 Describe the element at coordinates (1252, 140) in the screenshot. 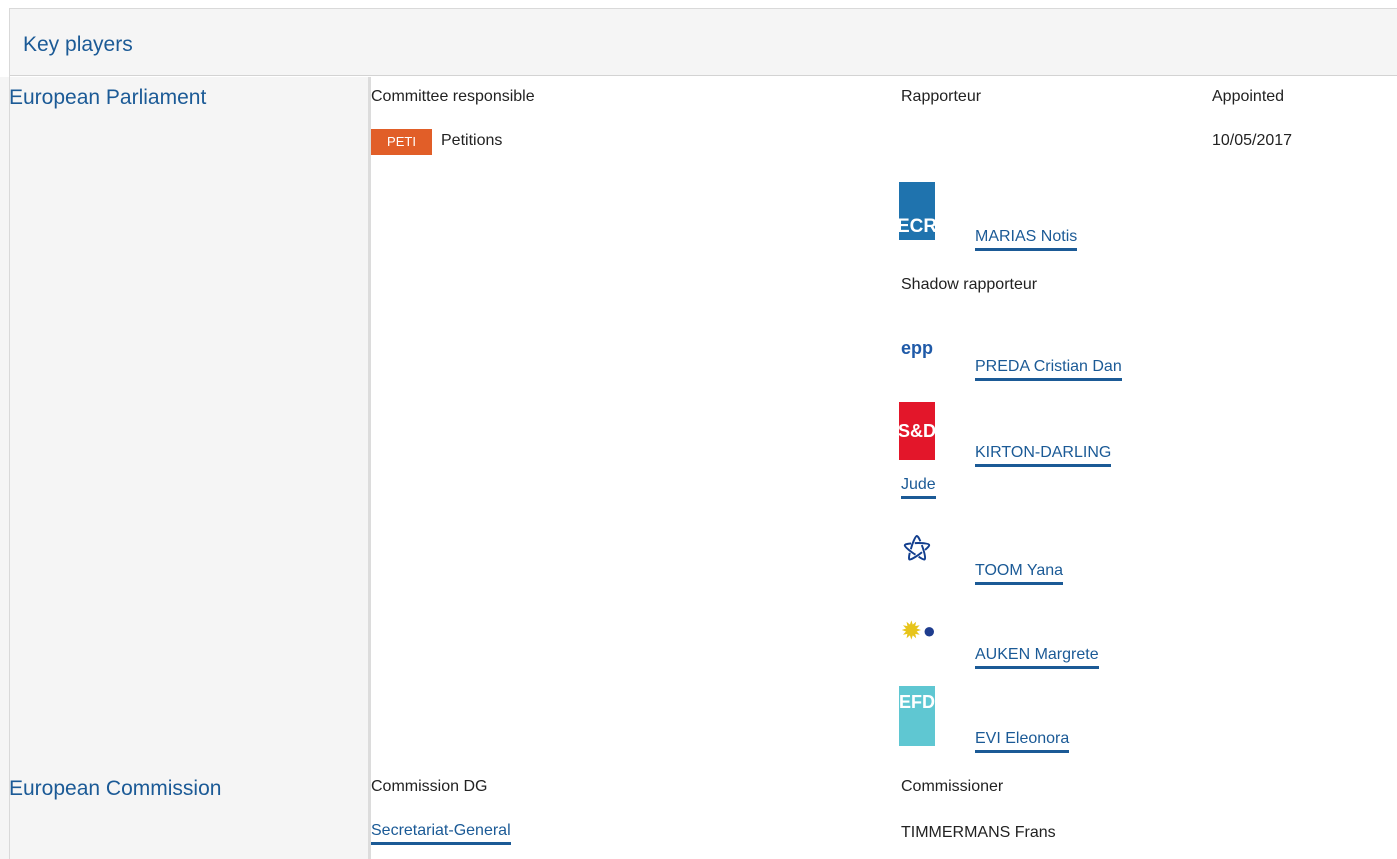

I see `appointed-date: 10/05/2017` at that location.